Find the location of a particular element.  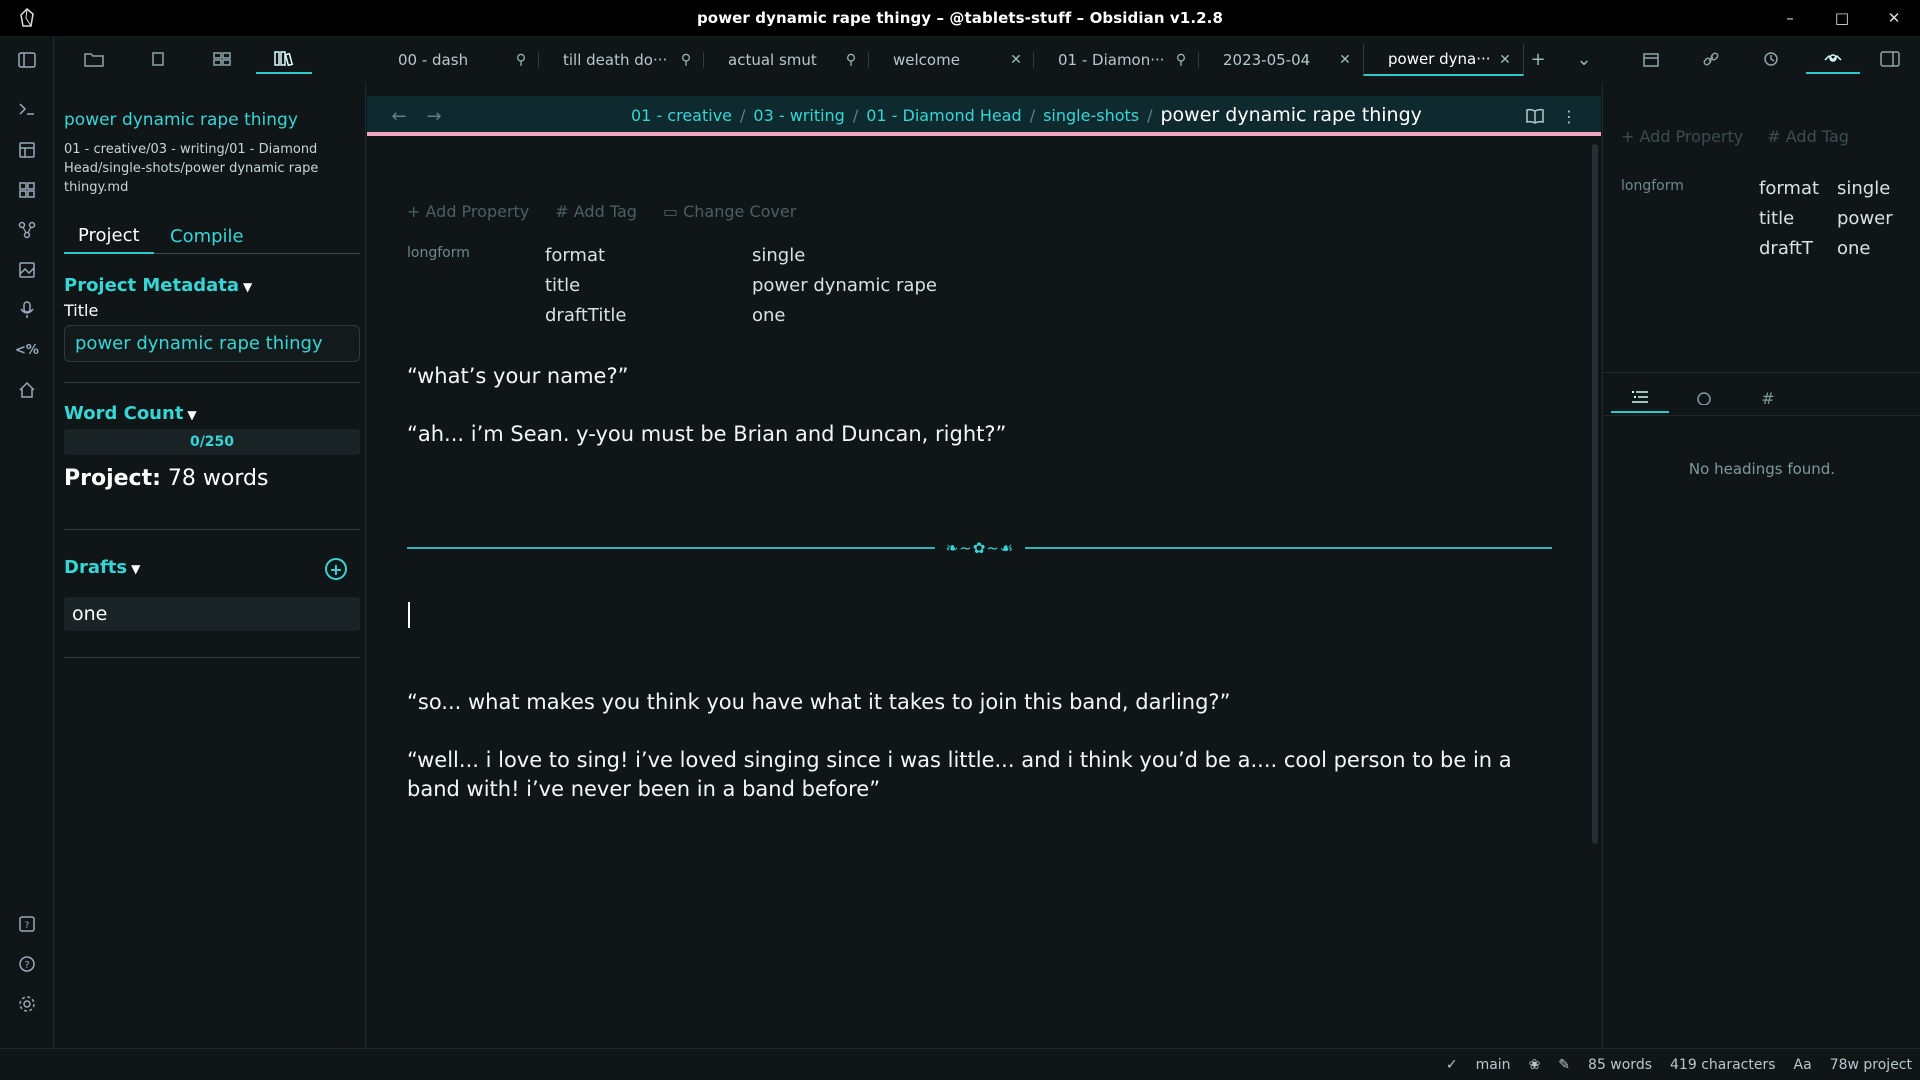

outline-list-icon is located at coordinates (1640, 398).